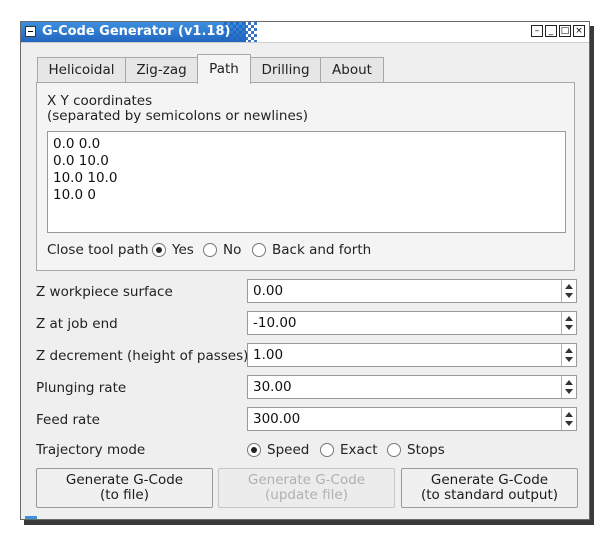 The width and height of the screenshot is (613, 543). Describe the element at coordinates (551, 31) in the screenshot. I see `minimize-icon: _` at that location.